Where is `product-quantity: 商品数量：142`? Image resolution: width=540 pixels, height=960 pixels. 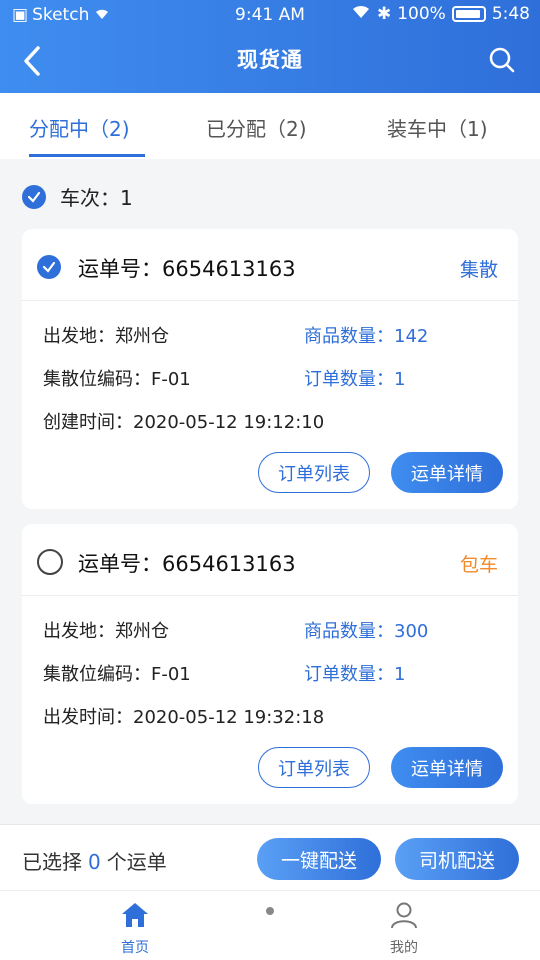
product-quantity: 商品数量：142 is located at coordinates (366, 335).